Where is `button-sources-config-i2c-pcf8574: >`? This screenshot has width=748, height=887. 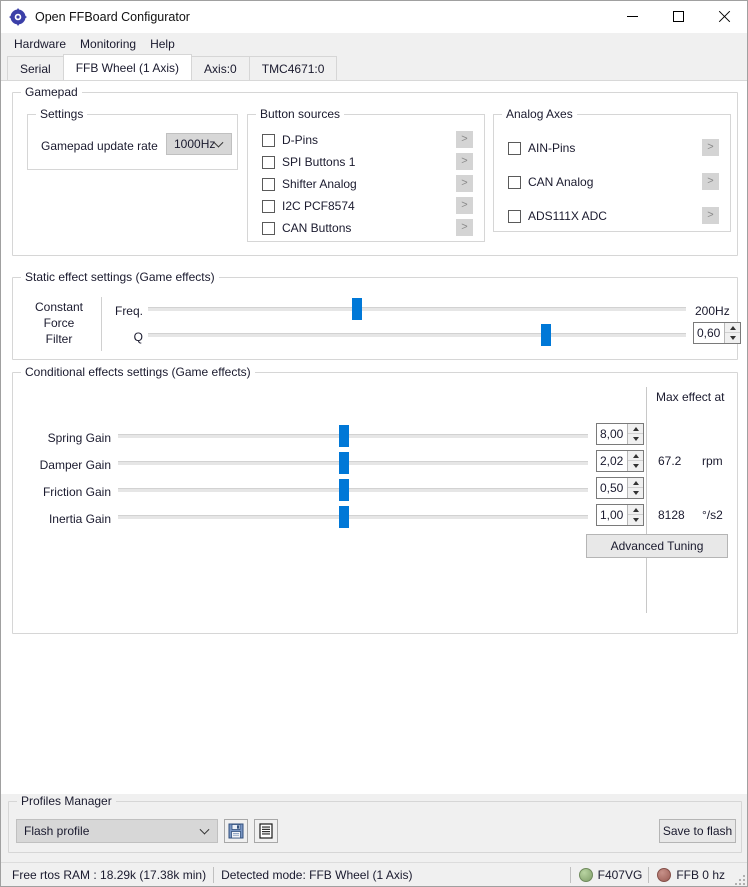
button-sources-config-i2c-pcf8574: > is located at coordinates (464, 205).